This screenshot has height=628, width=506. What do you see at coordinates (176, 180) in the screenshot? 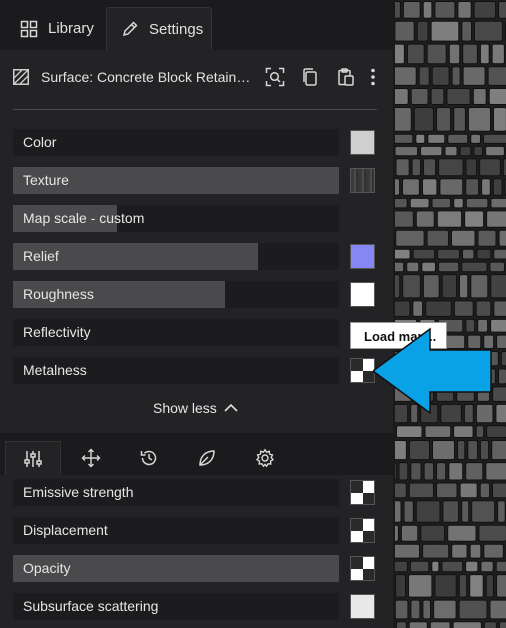
I see `property-row-texture: Texture` at bounding box center [176, 180].